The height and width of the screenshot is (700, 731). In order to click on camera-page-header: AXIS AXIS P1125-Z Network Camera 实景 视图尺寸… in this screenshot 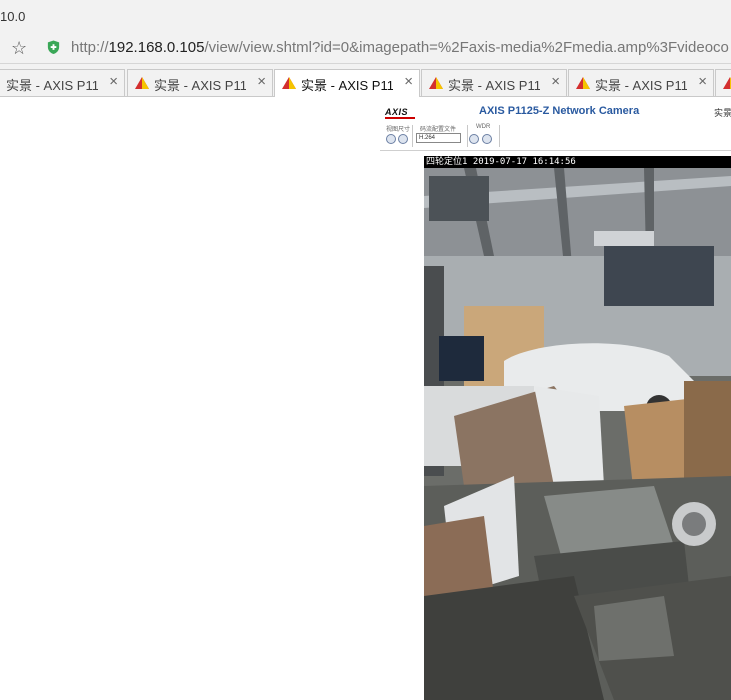, I will do `click(555, 127)`.